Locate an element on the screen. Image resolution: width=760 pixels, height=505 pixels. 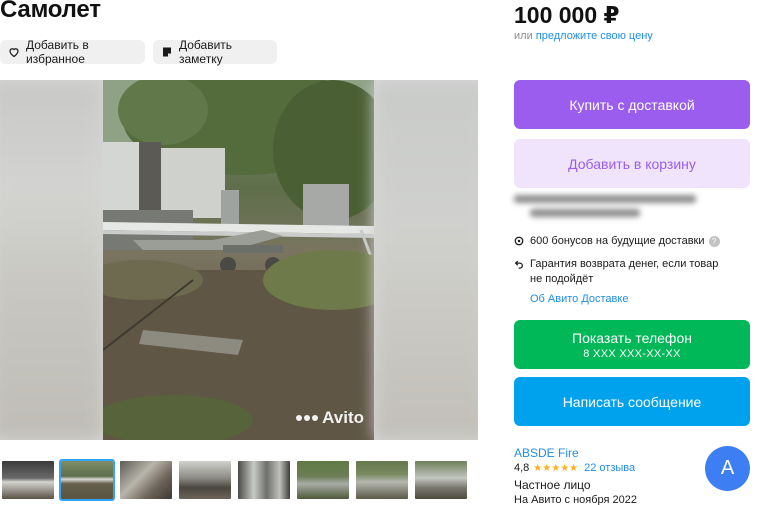
seller-rating: 4,8 ★★★★★ 22 отзыва is located at coordinates (574, 468).